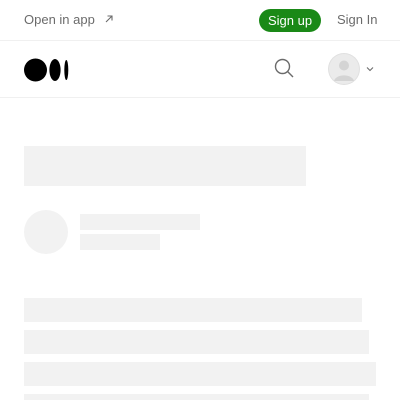  What do you see at coordinates (59, 19) in the screenshot?
I see `open-in-app-label: Open in app` at bounding box center [59, 19].